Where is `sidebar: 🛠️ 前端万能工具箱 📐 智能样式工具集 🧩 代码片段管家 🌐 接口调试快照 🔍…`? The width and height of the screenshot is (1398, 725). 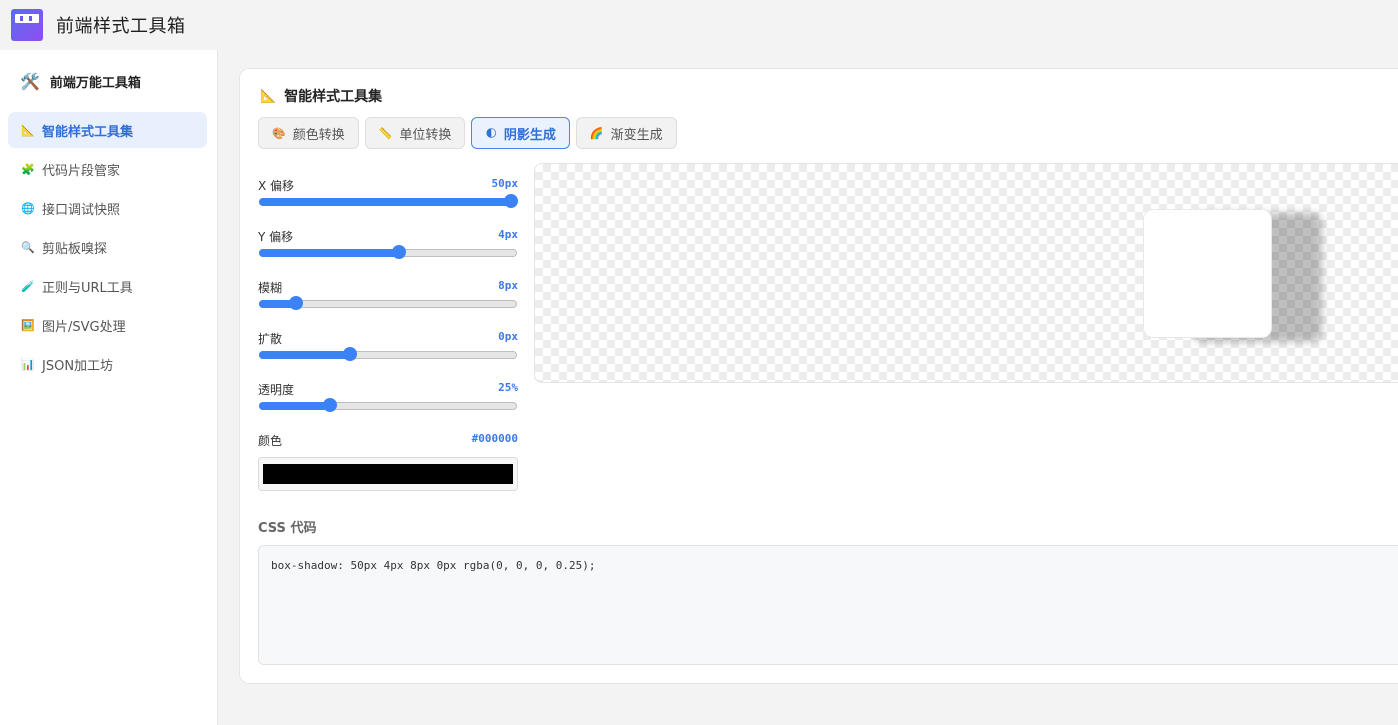 sidebar: 🛠️ 前端万能工具箱 📐 智能样式工具集 🧩 代码片段管家 🌐 接口调试快照 🔍… is located at coordinates (109, 387).